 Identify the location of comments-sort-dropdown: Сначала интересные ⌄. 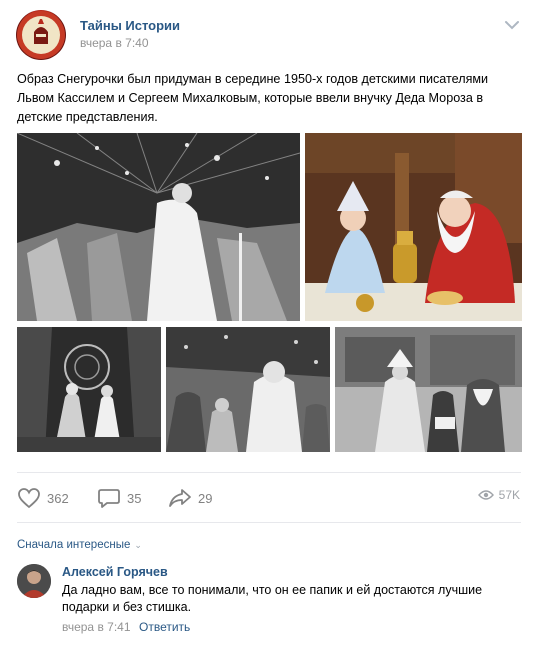
(79, 545).